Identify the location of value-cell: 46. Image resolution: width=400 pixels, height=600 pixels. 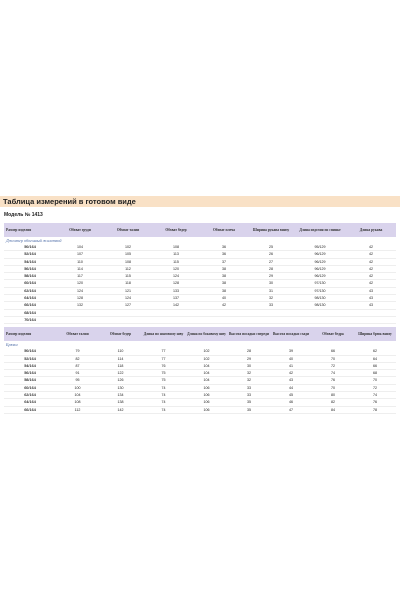
(291, 402).